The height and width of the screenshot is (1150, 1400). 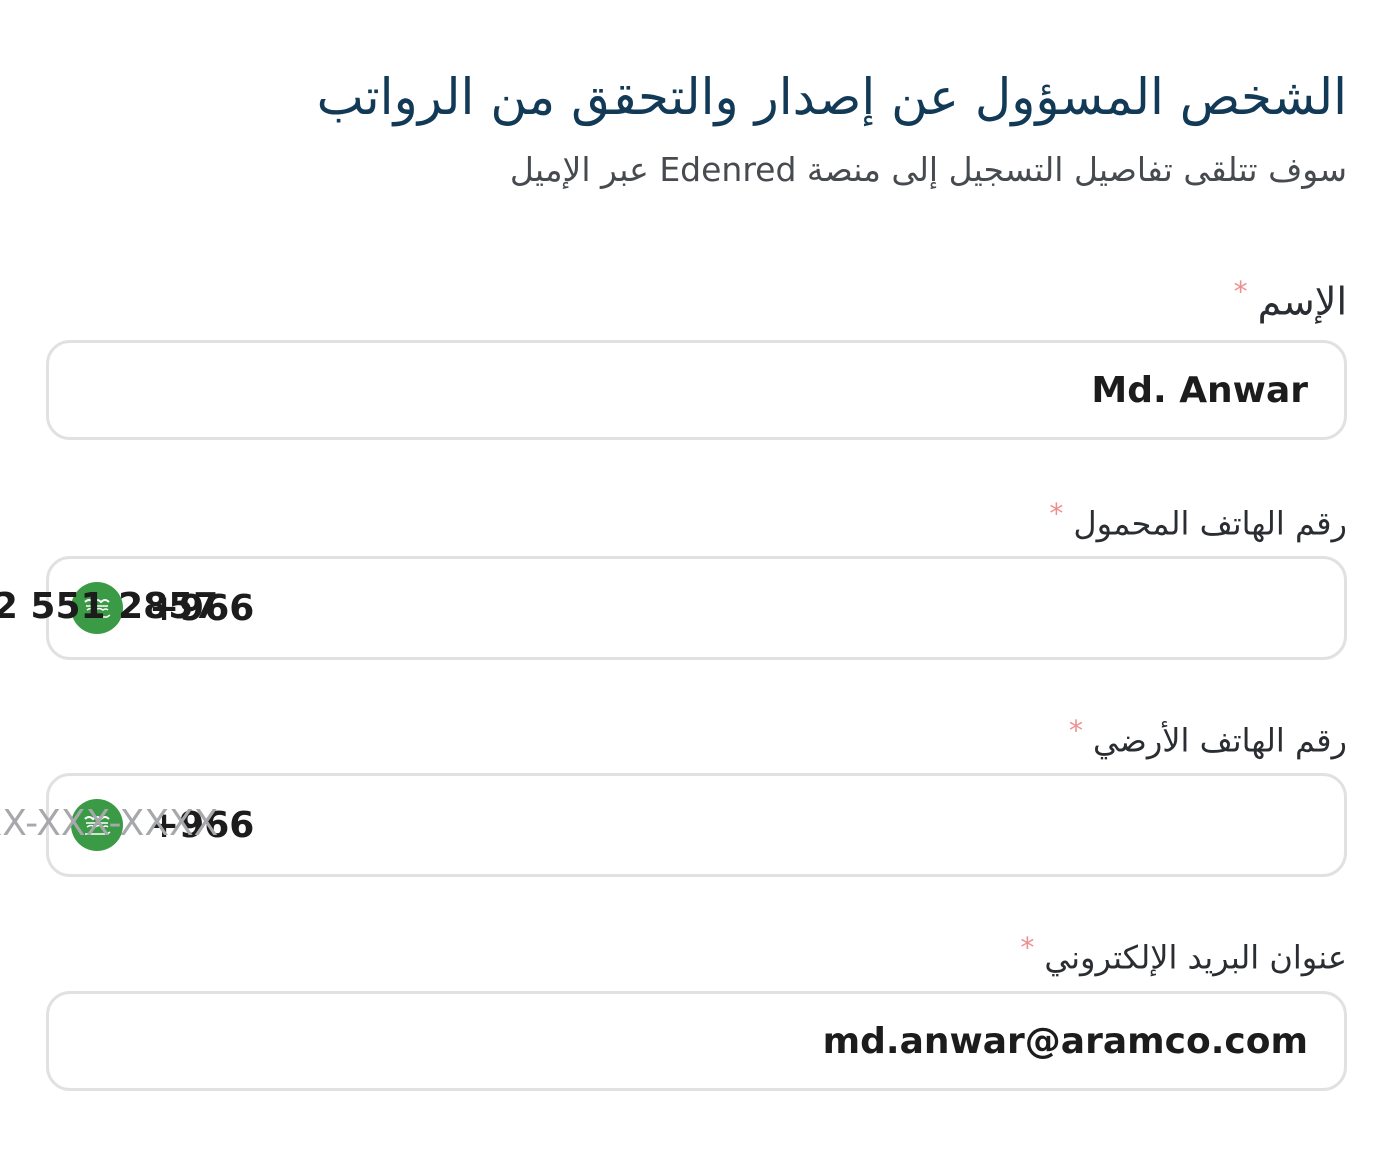 I want to click on name-label-text: الإسم, so click(x=1302, y=301).